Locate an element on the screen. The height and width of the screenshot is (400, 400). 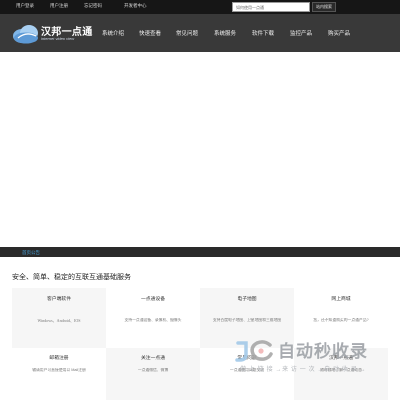
homepage-notice-link: 首页公告 is located at coordinates (31, 253).